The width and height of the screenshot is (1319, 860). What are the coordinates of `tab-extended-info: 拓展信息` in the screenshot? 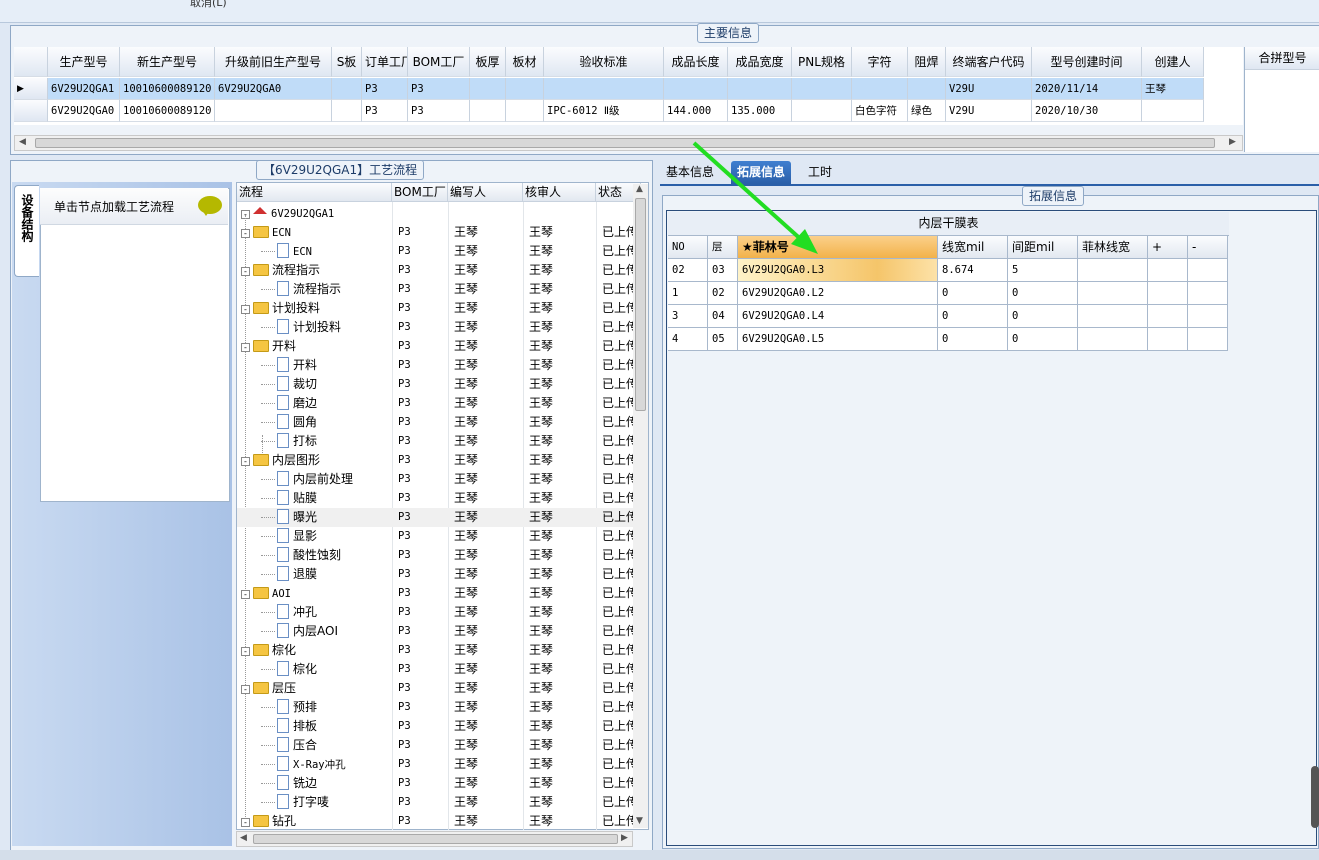 It's located at (761, 172).